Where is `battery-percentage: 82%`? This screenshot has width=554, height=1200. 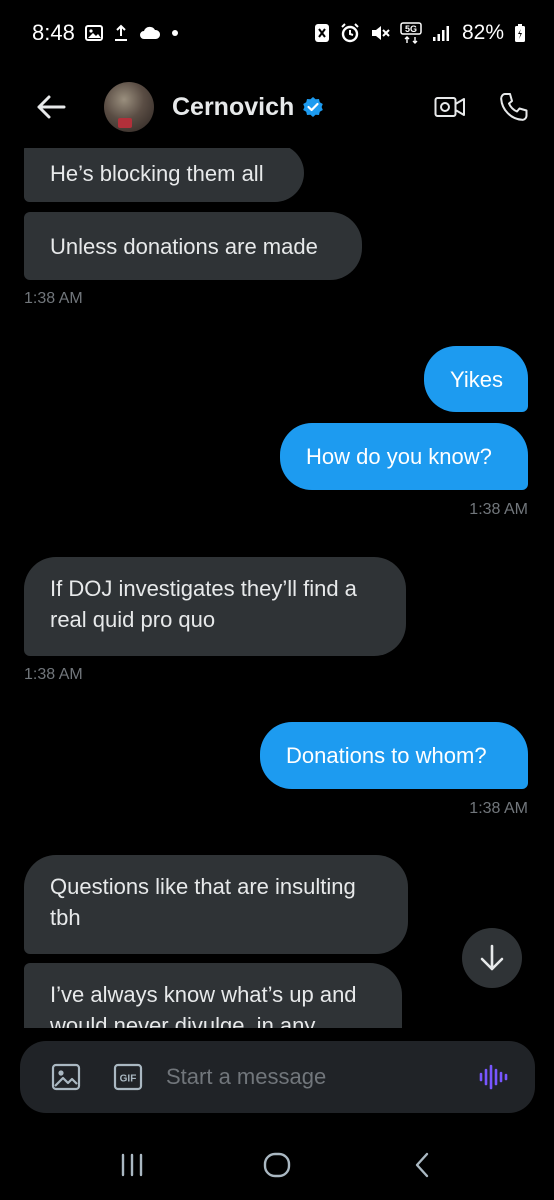
battery-percentage: 82% is located at coordinates (482, 32).